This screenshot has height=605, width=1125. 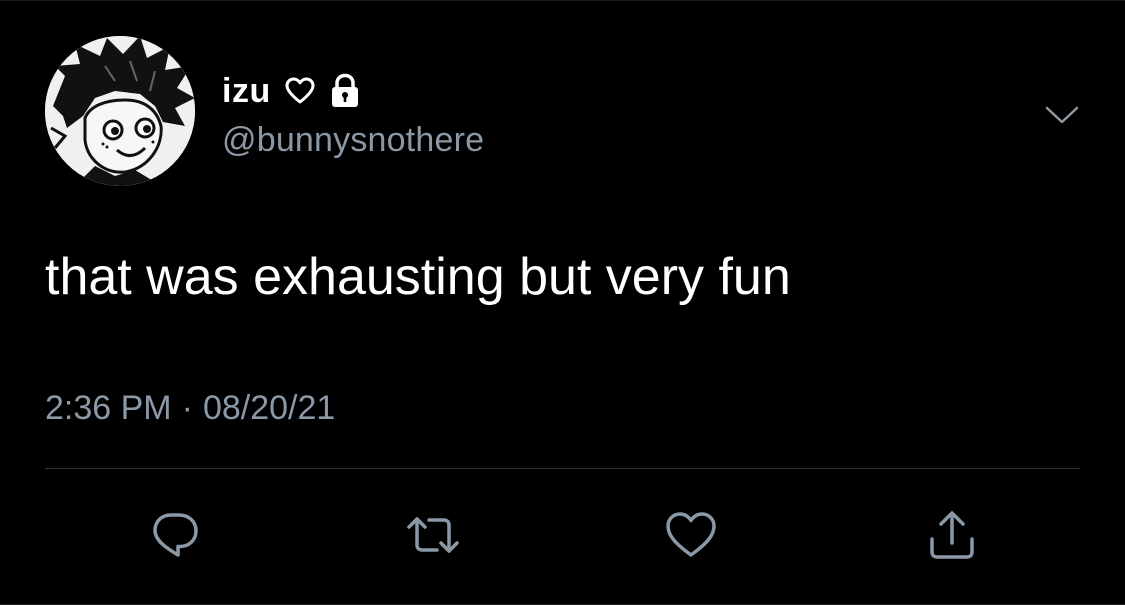 I want to click on like-icon, so click(x=691, y=537).